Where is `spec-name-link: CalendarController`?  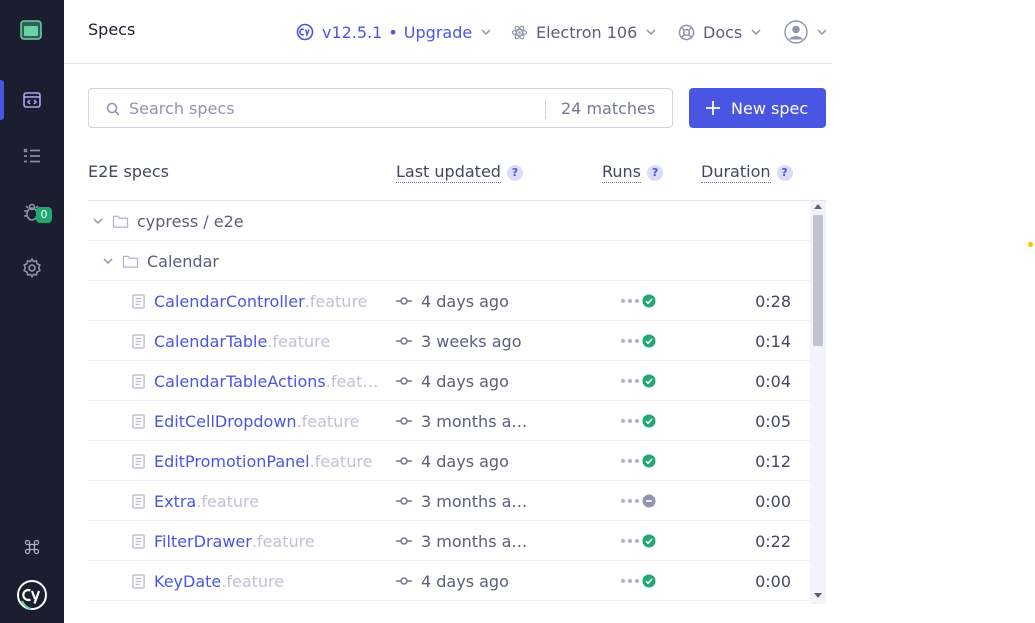
spec-name-link: CalendarController is located at coordinates (229, 301).